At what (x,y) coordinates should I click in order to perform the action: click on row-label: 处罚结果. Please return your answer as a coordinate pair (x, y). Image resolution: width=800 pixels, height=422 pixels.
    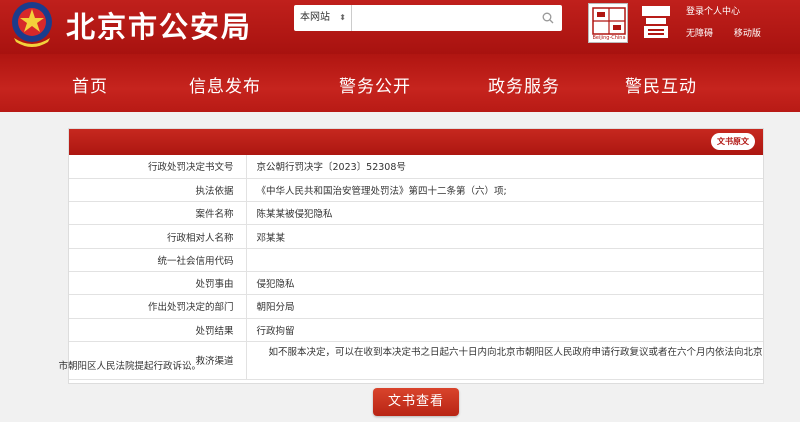
    Looking at the image, I should click on (158, 330).